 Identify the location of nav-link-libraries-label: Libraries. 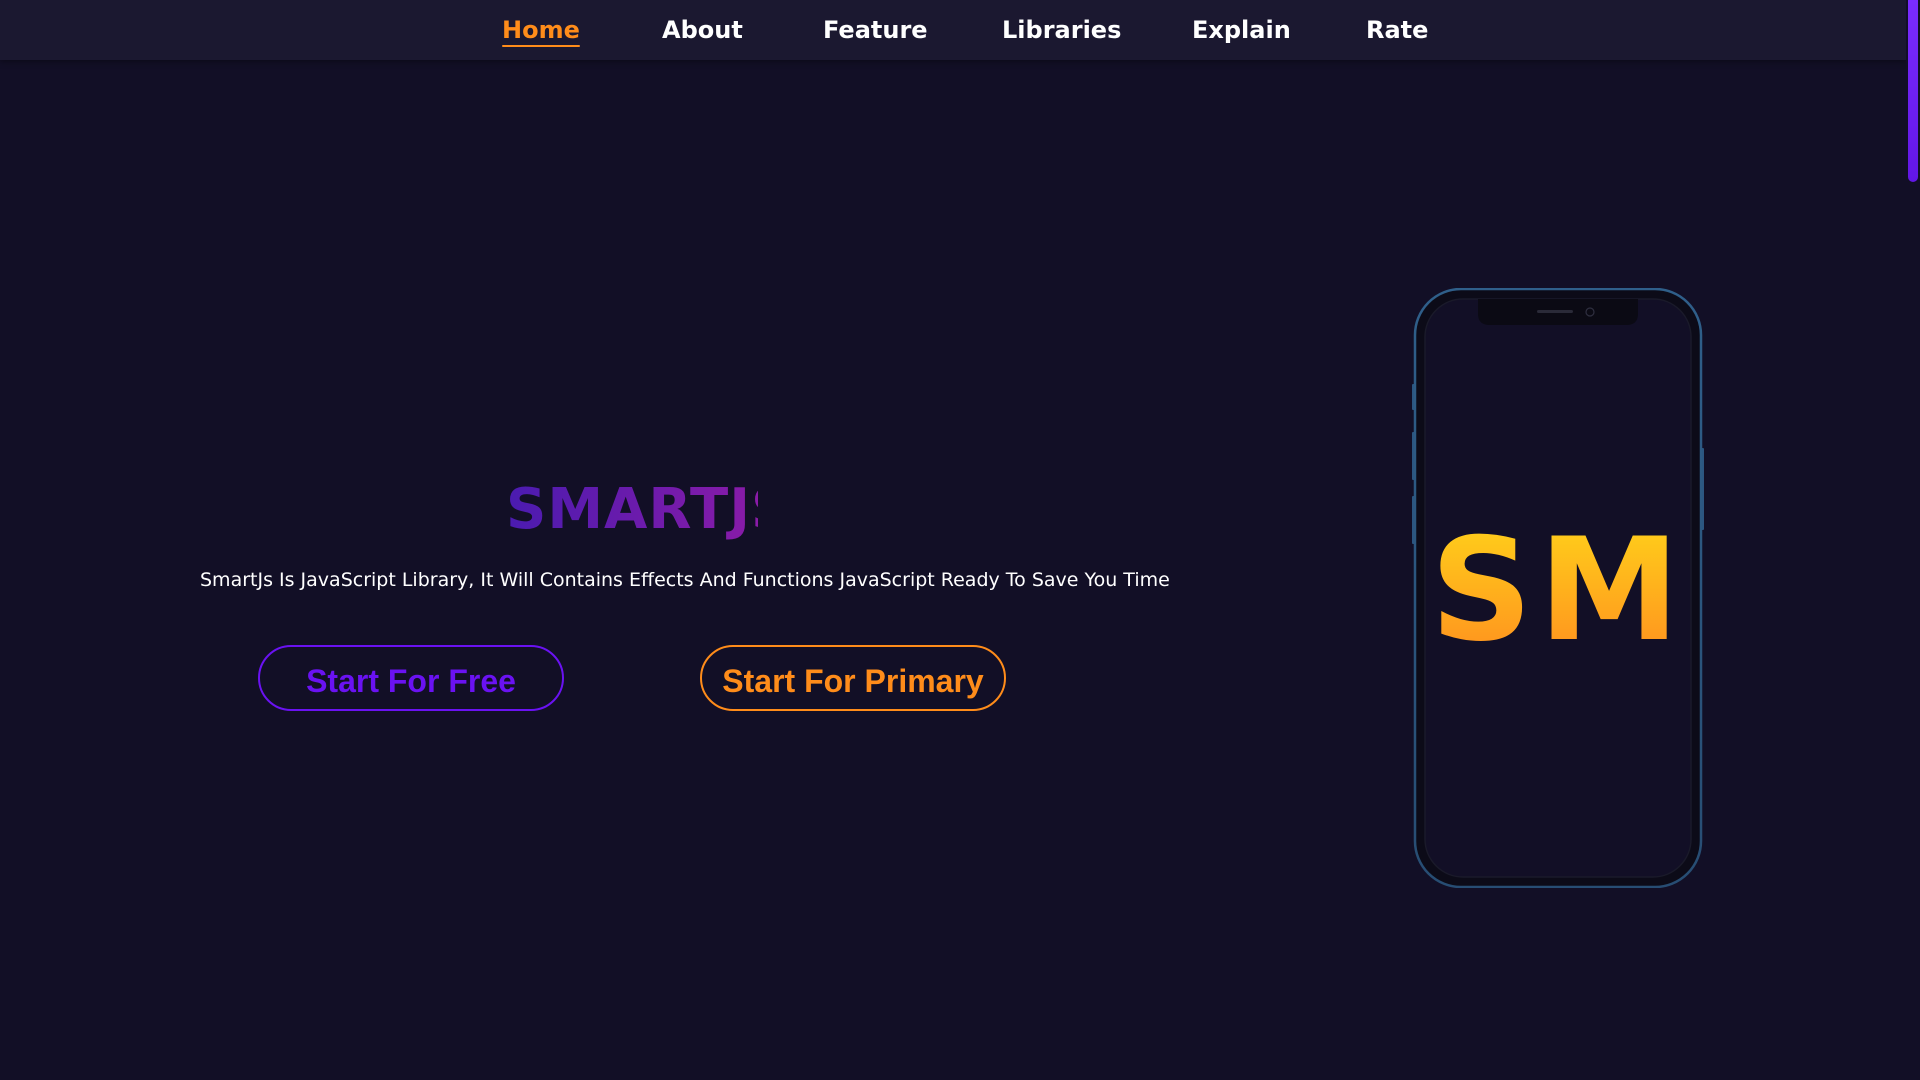
(1062, 30).